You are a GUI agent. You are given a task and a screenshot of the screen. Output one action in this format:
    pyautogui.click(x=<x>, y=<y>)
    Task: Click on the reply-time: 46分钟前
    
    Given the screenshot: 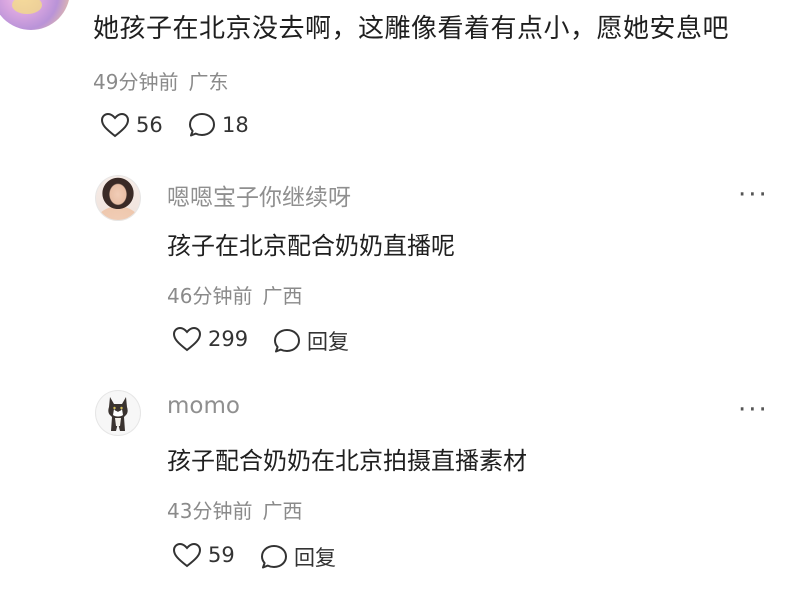 What is the action you would take?
    pyautogui.click(x=210, y=296)
    